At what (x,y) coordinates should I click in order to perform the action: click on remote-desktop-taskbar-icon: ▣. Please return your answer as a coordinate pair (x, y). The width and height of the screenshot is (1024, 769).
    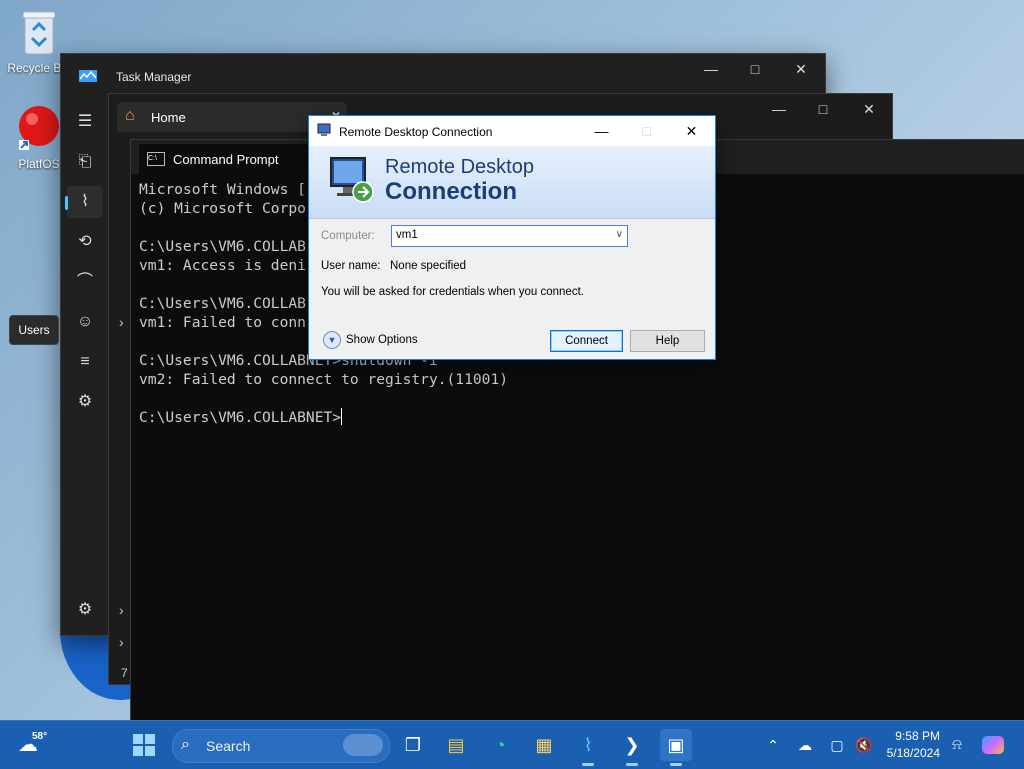
    Looking at the image, I should click on (676, 747).